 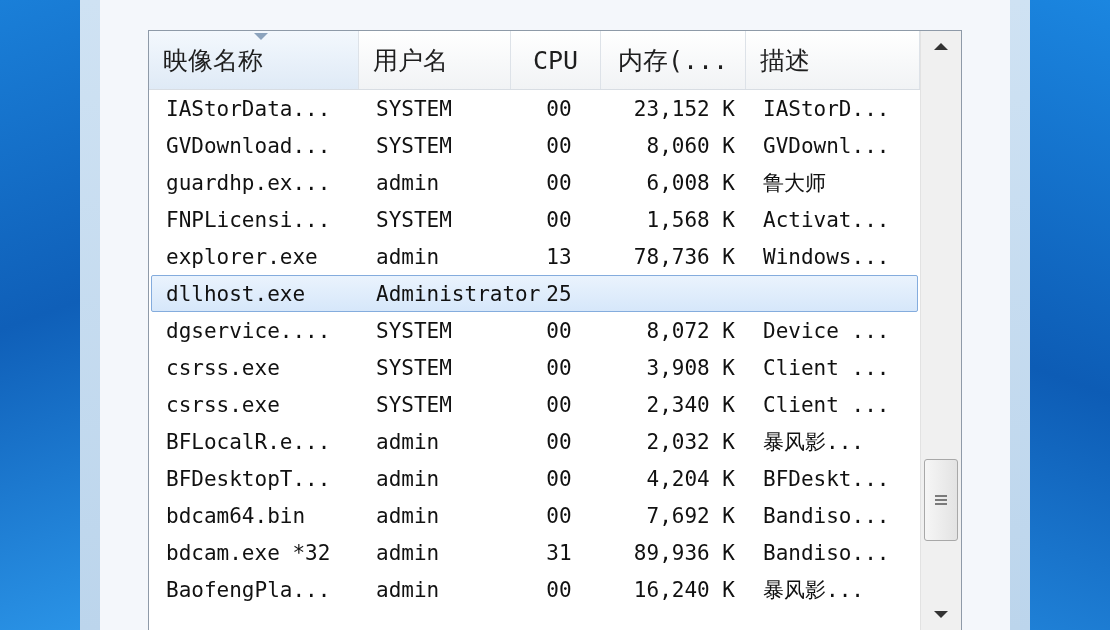 I want to click on process-row: dllhost.exe Administrator 25, so click(x=534, y=293).